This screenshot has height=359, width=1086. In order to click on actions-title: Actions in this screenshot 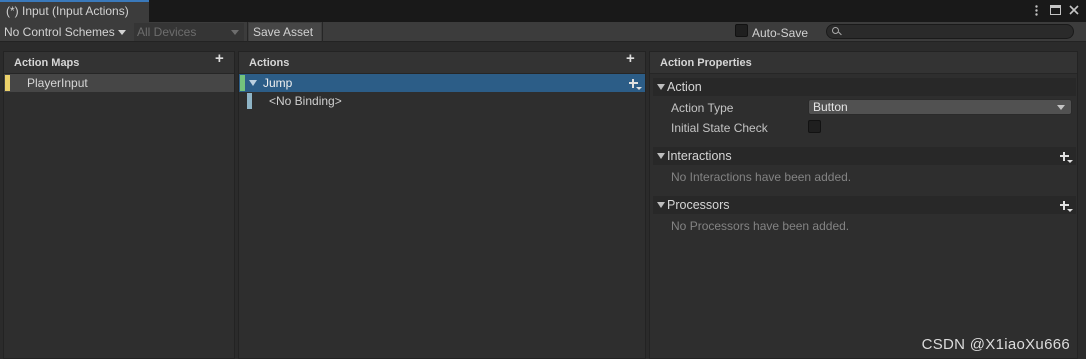, I will do `click(269, 63)`.